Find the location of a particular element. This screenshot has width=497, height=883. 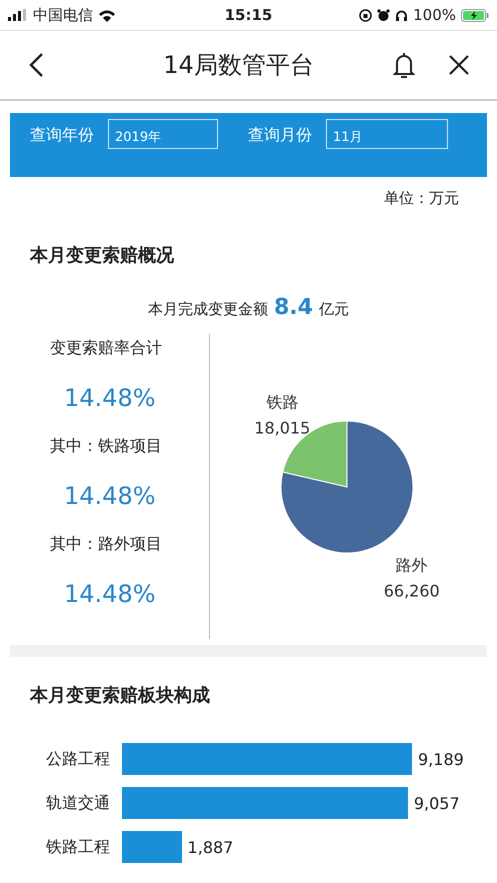

bar-value: 9,189 is located at coordinates (441, 759).